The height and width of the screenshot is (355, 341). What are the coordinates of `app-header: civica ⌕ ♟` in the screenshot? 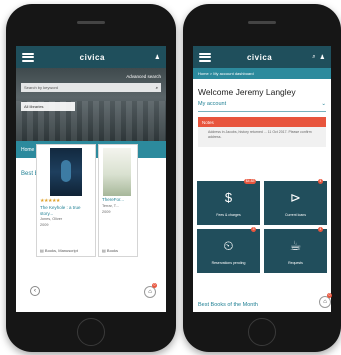 It's located at (262, 57).